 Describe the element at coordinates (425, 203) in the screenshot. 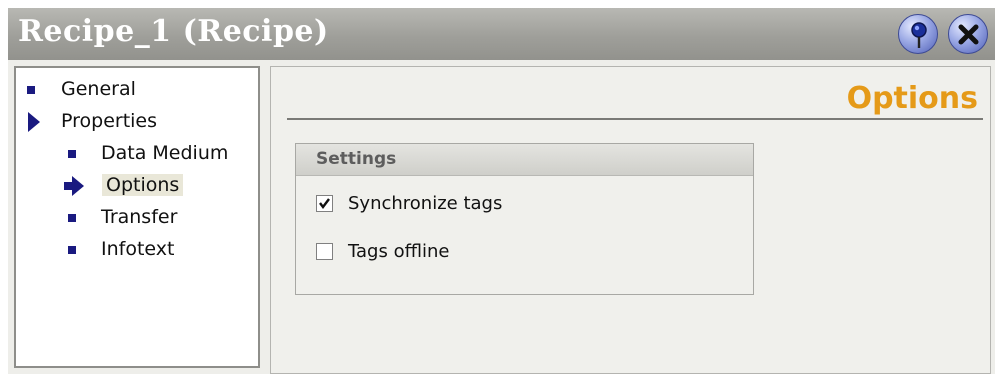

I see `synchronize-tags-label: Synchronize tags` at that location.